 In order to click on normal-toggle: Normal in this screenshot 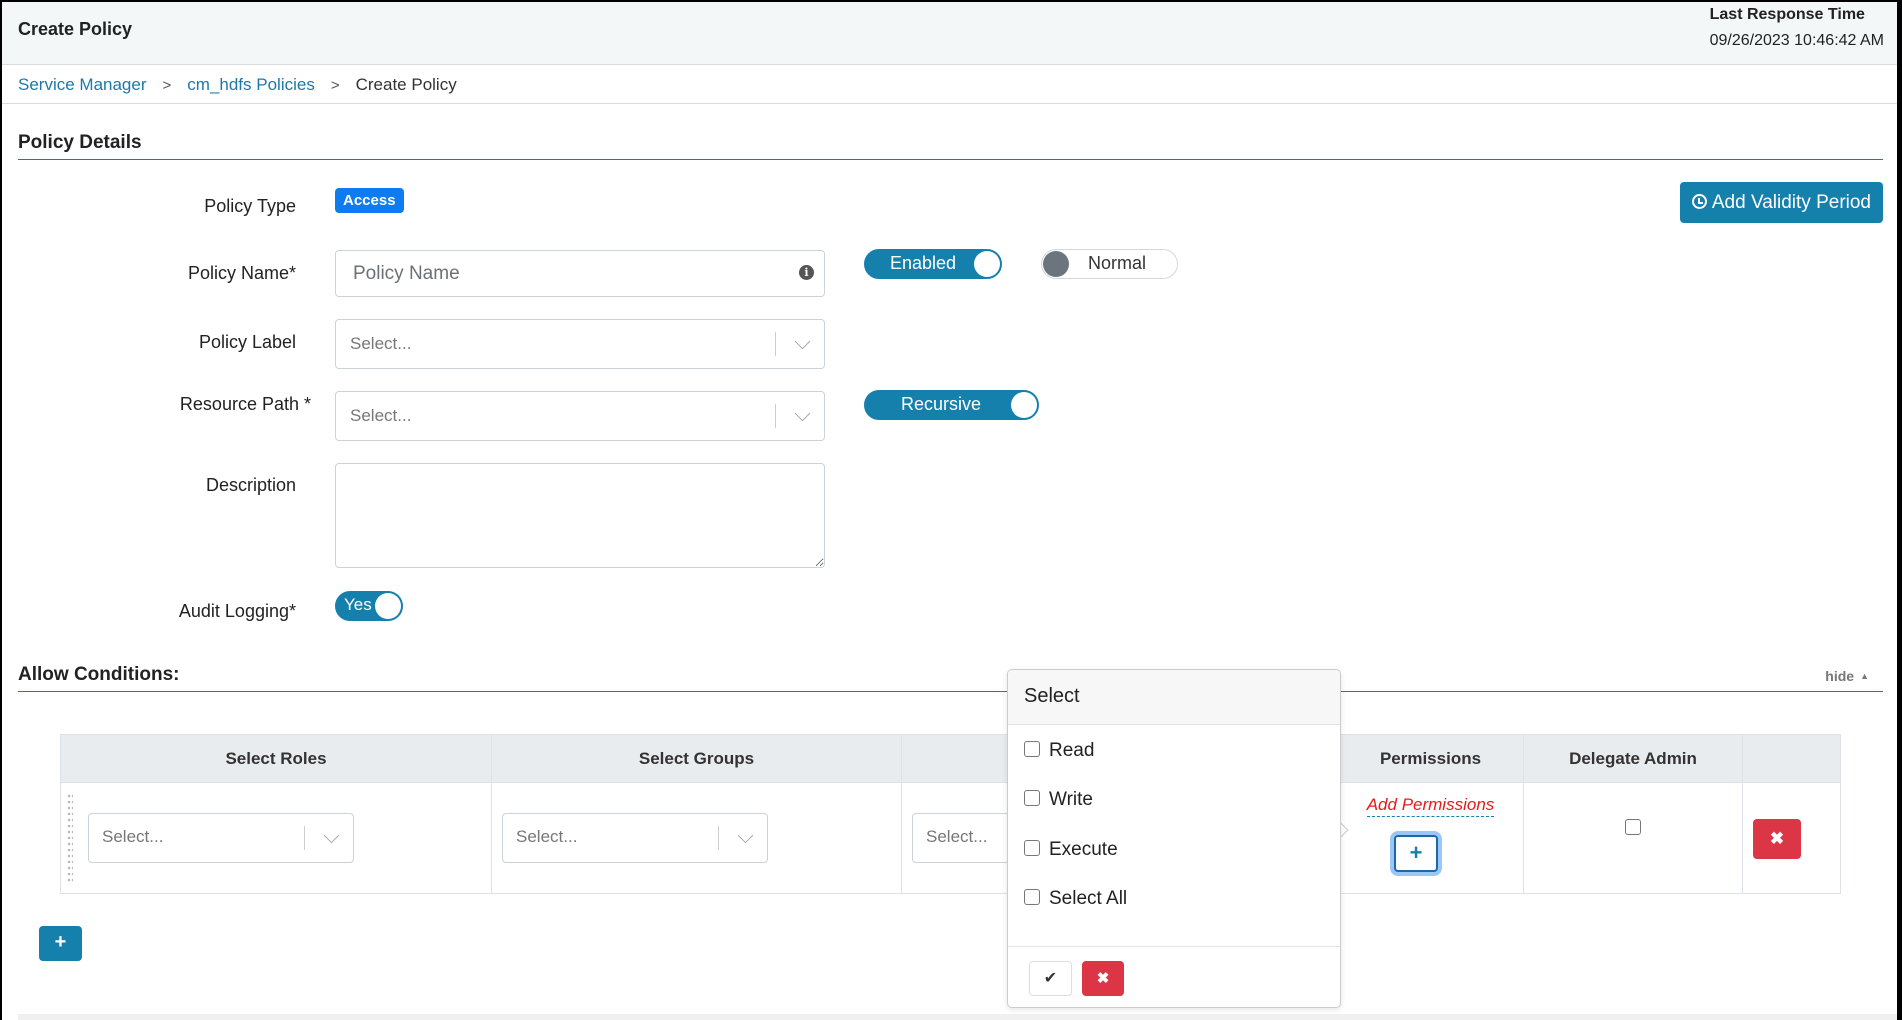, I will do `click(1109, 264)`.